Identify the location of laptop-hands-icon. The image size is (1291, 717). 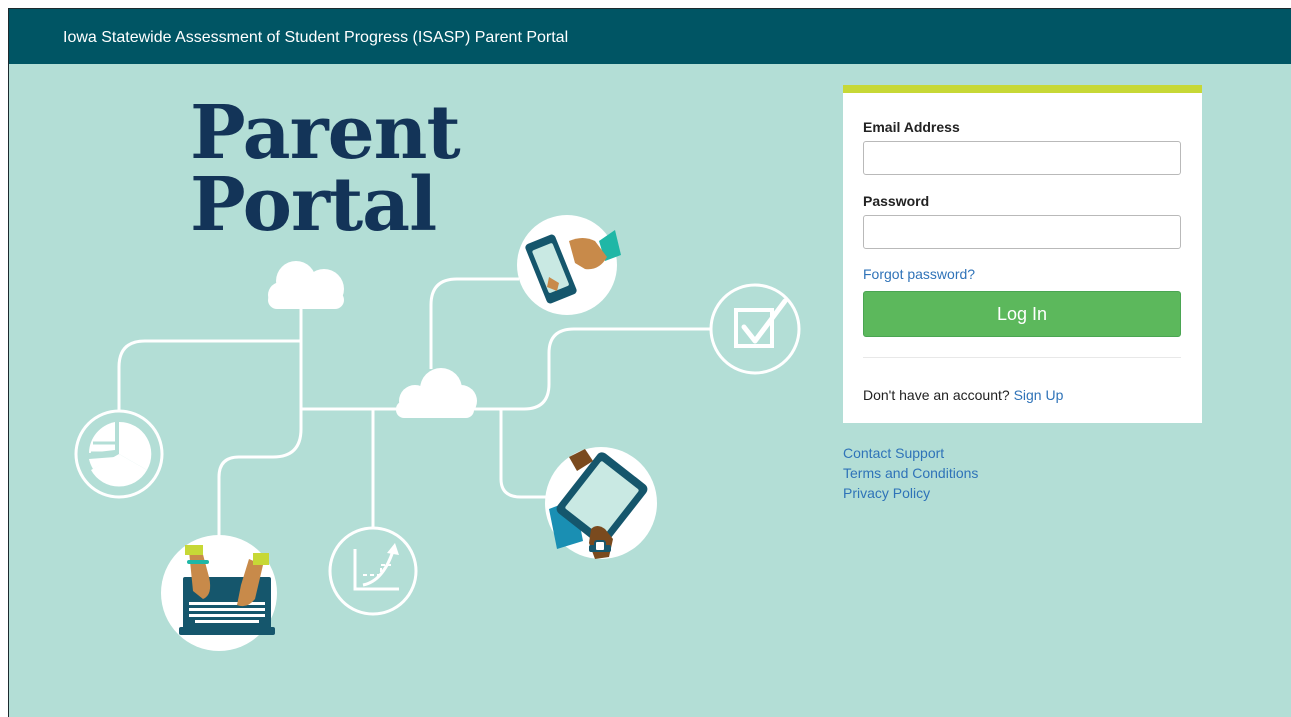
(219, 593).